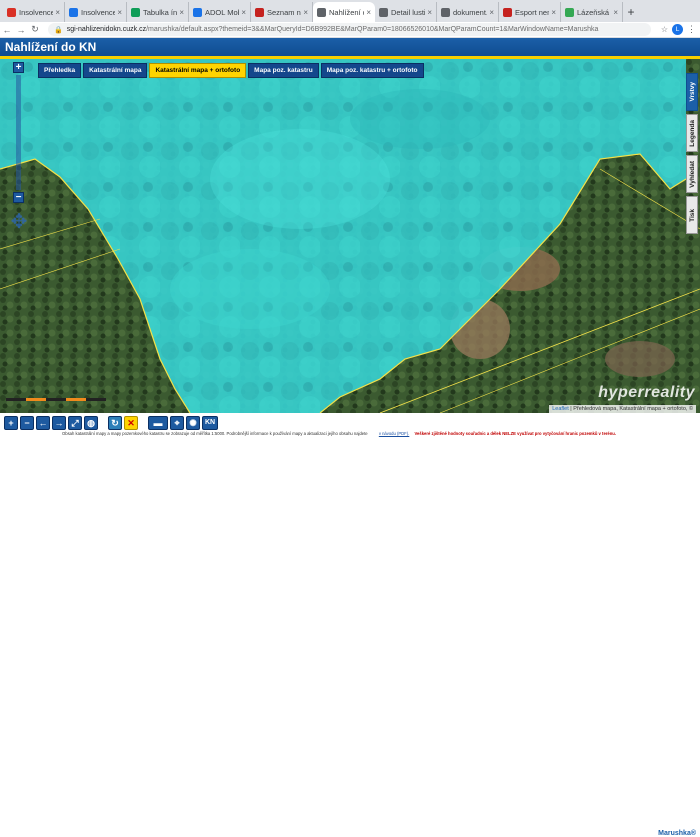 The height and width of the screenshot is (837, 700). I want to click on next-view-icon: →, so click(59, 423).